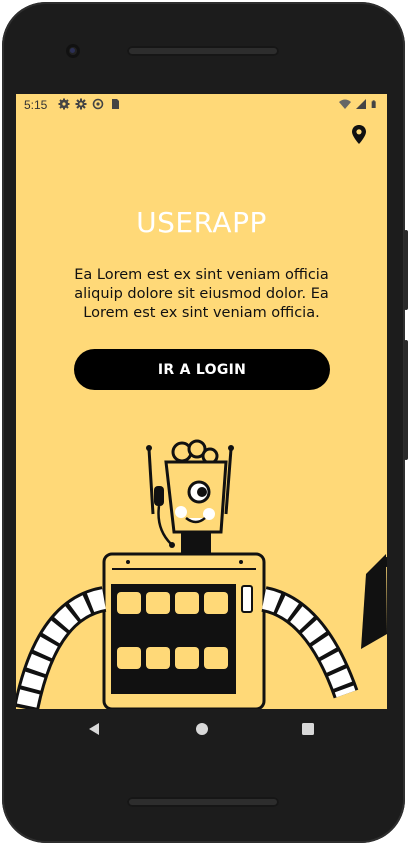 The width and height of the screenshot is (409, 845). I want to click on go-to-login-button: IR A LOGIN, so click(202, 369).